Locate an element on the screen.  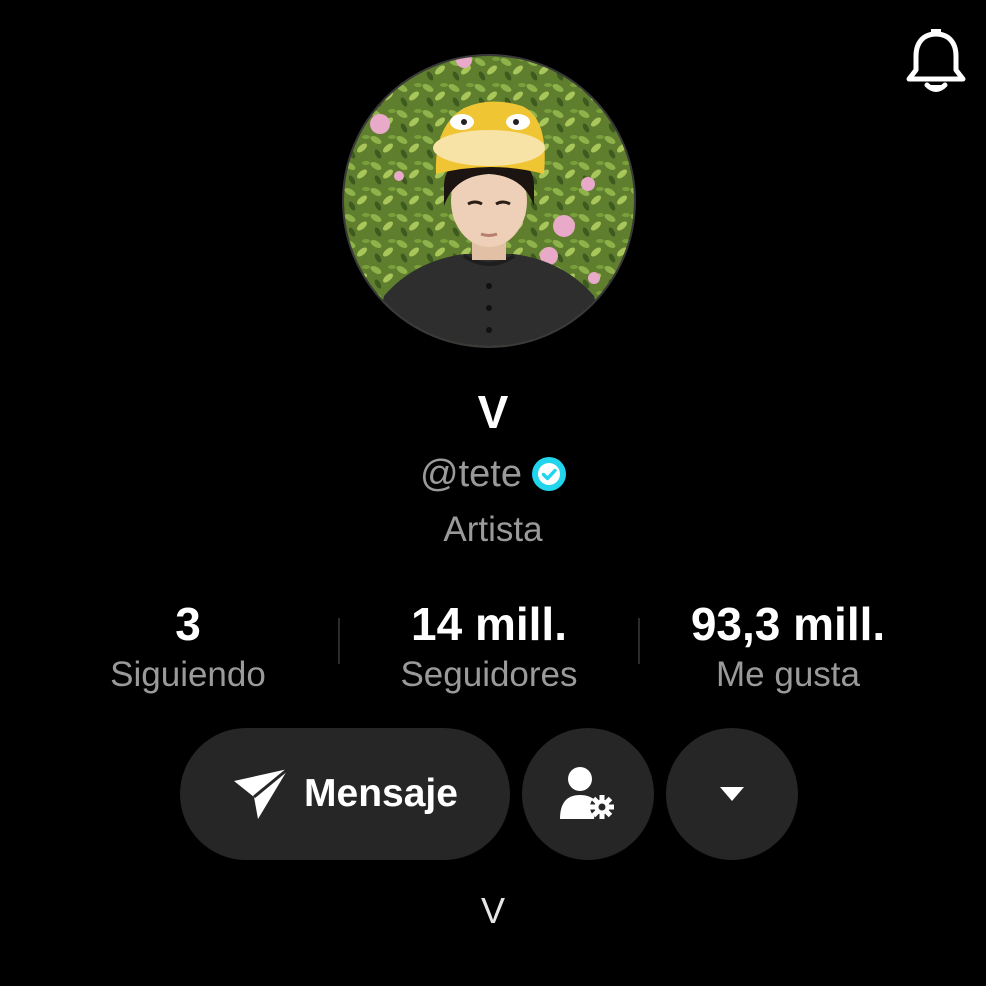
send-icon is located at coordinates (262, 793).